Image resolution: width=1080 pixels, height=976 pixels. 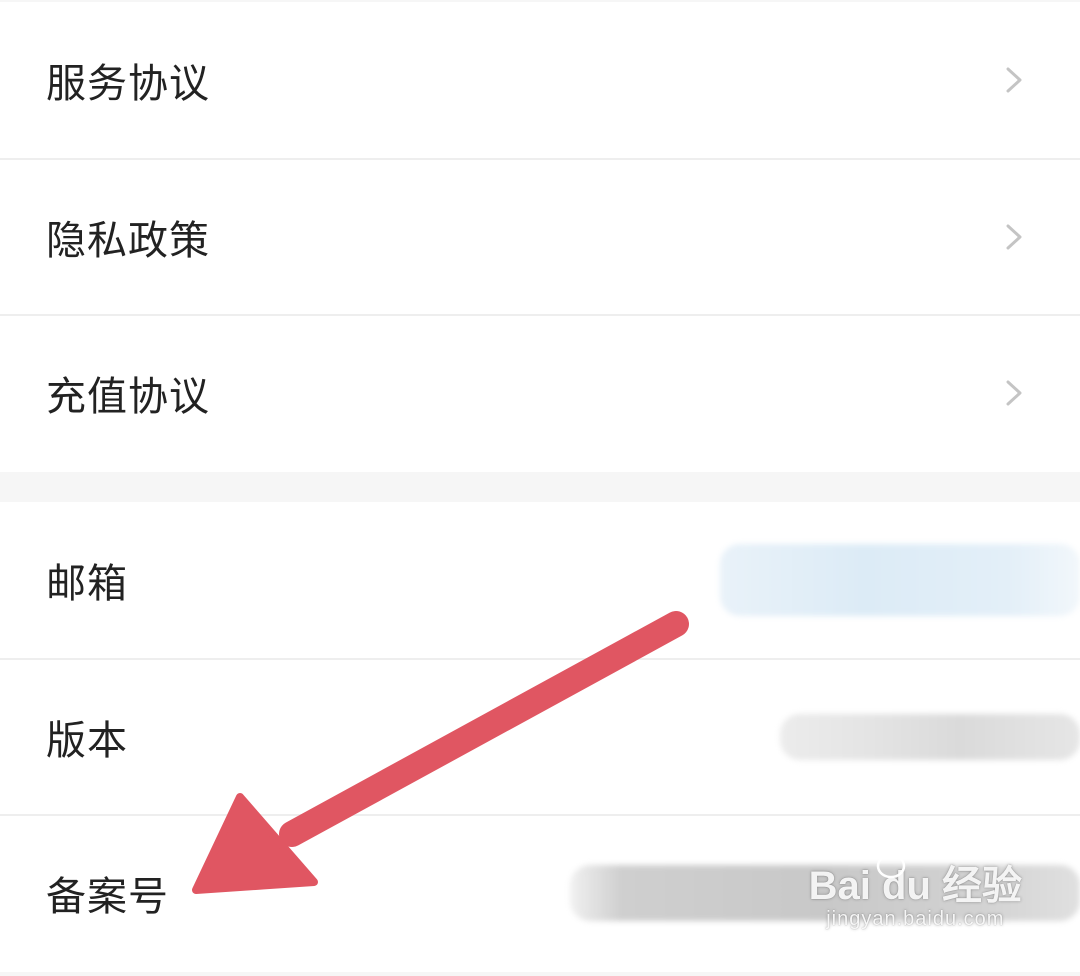 What do you see at coordinates (128, 397) in the screenshot?
I see `recharge-agreement-label: 充值协议` at bounding box center [128, 397].